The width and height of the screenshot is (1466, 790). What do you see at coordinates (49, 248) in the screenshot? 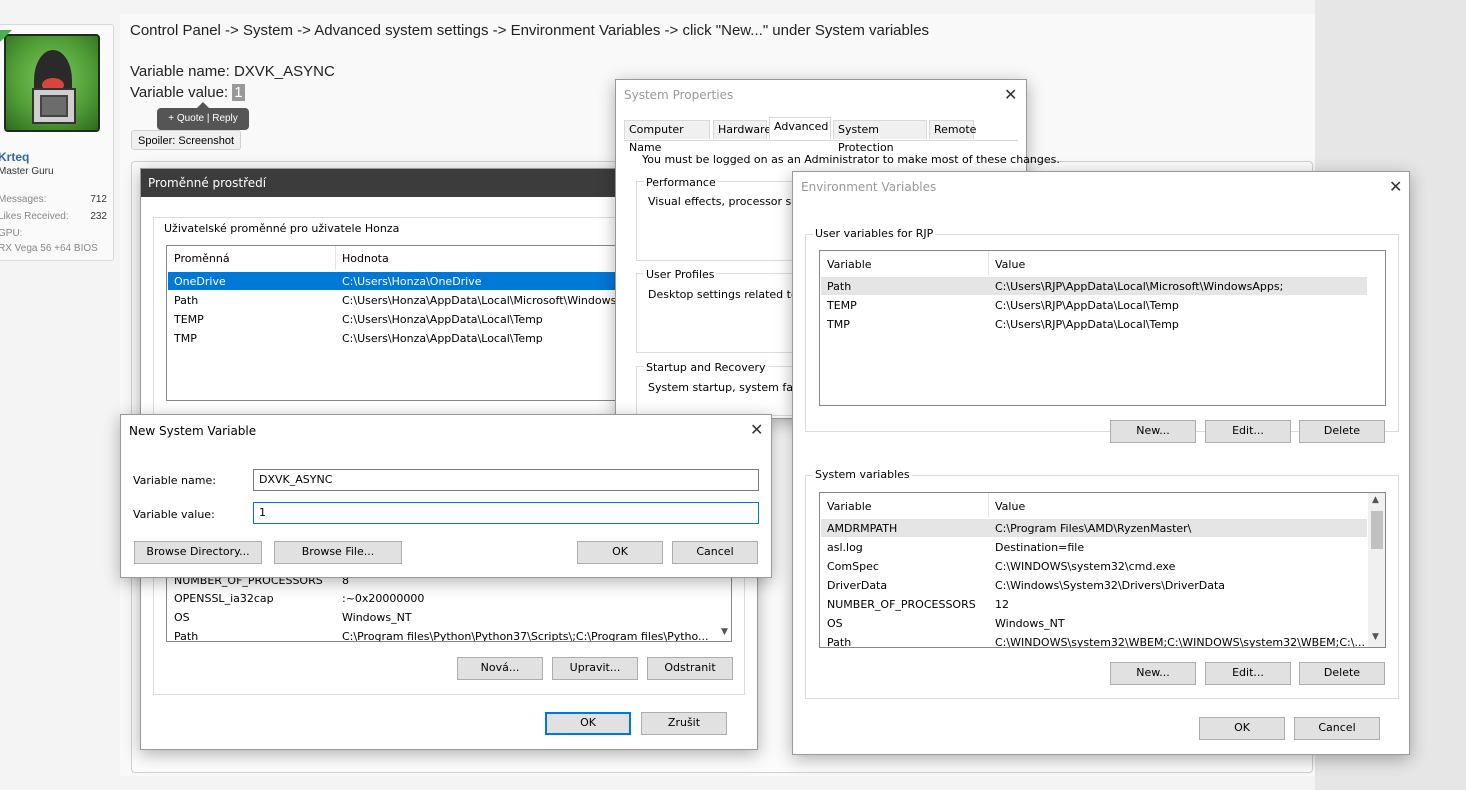
I see `gpu-value: RX Vega 56 +64 BIOS` at bounding box center [49, 248].